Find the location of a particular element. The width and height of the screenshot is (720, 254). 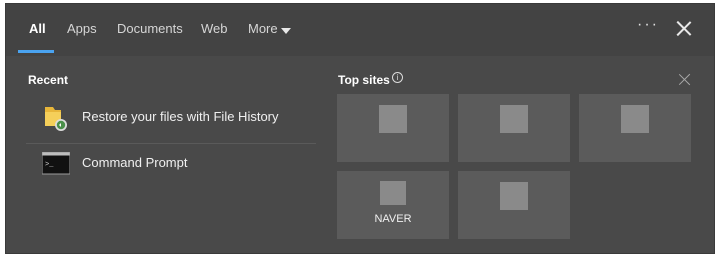

more-options-icon: ··· is located at coordinates (648, 25).